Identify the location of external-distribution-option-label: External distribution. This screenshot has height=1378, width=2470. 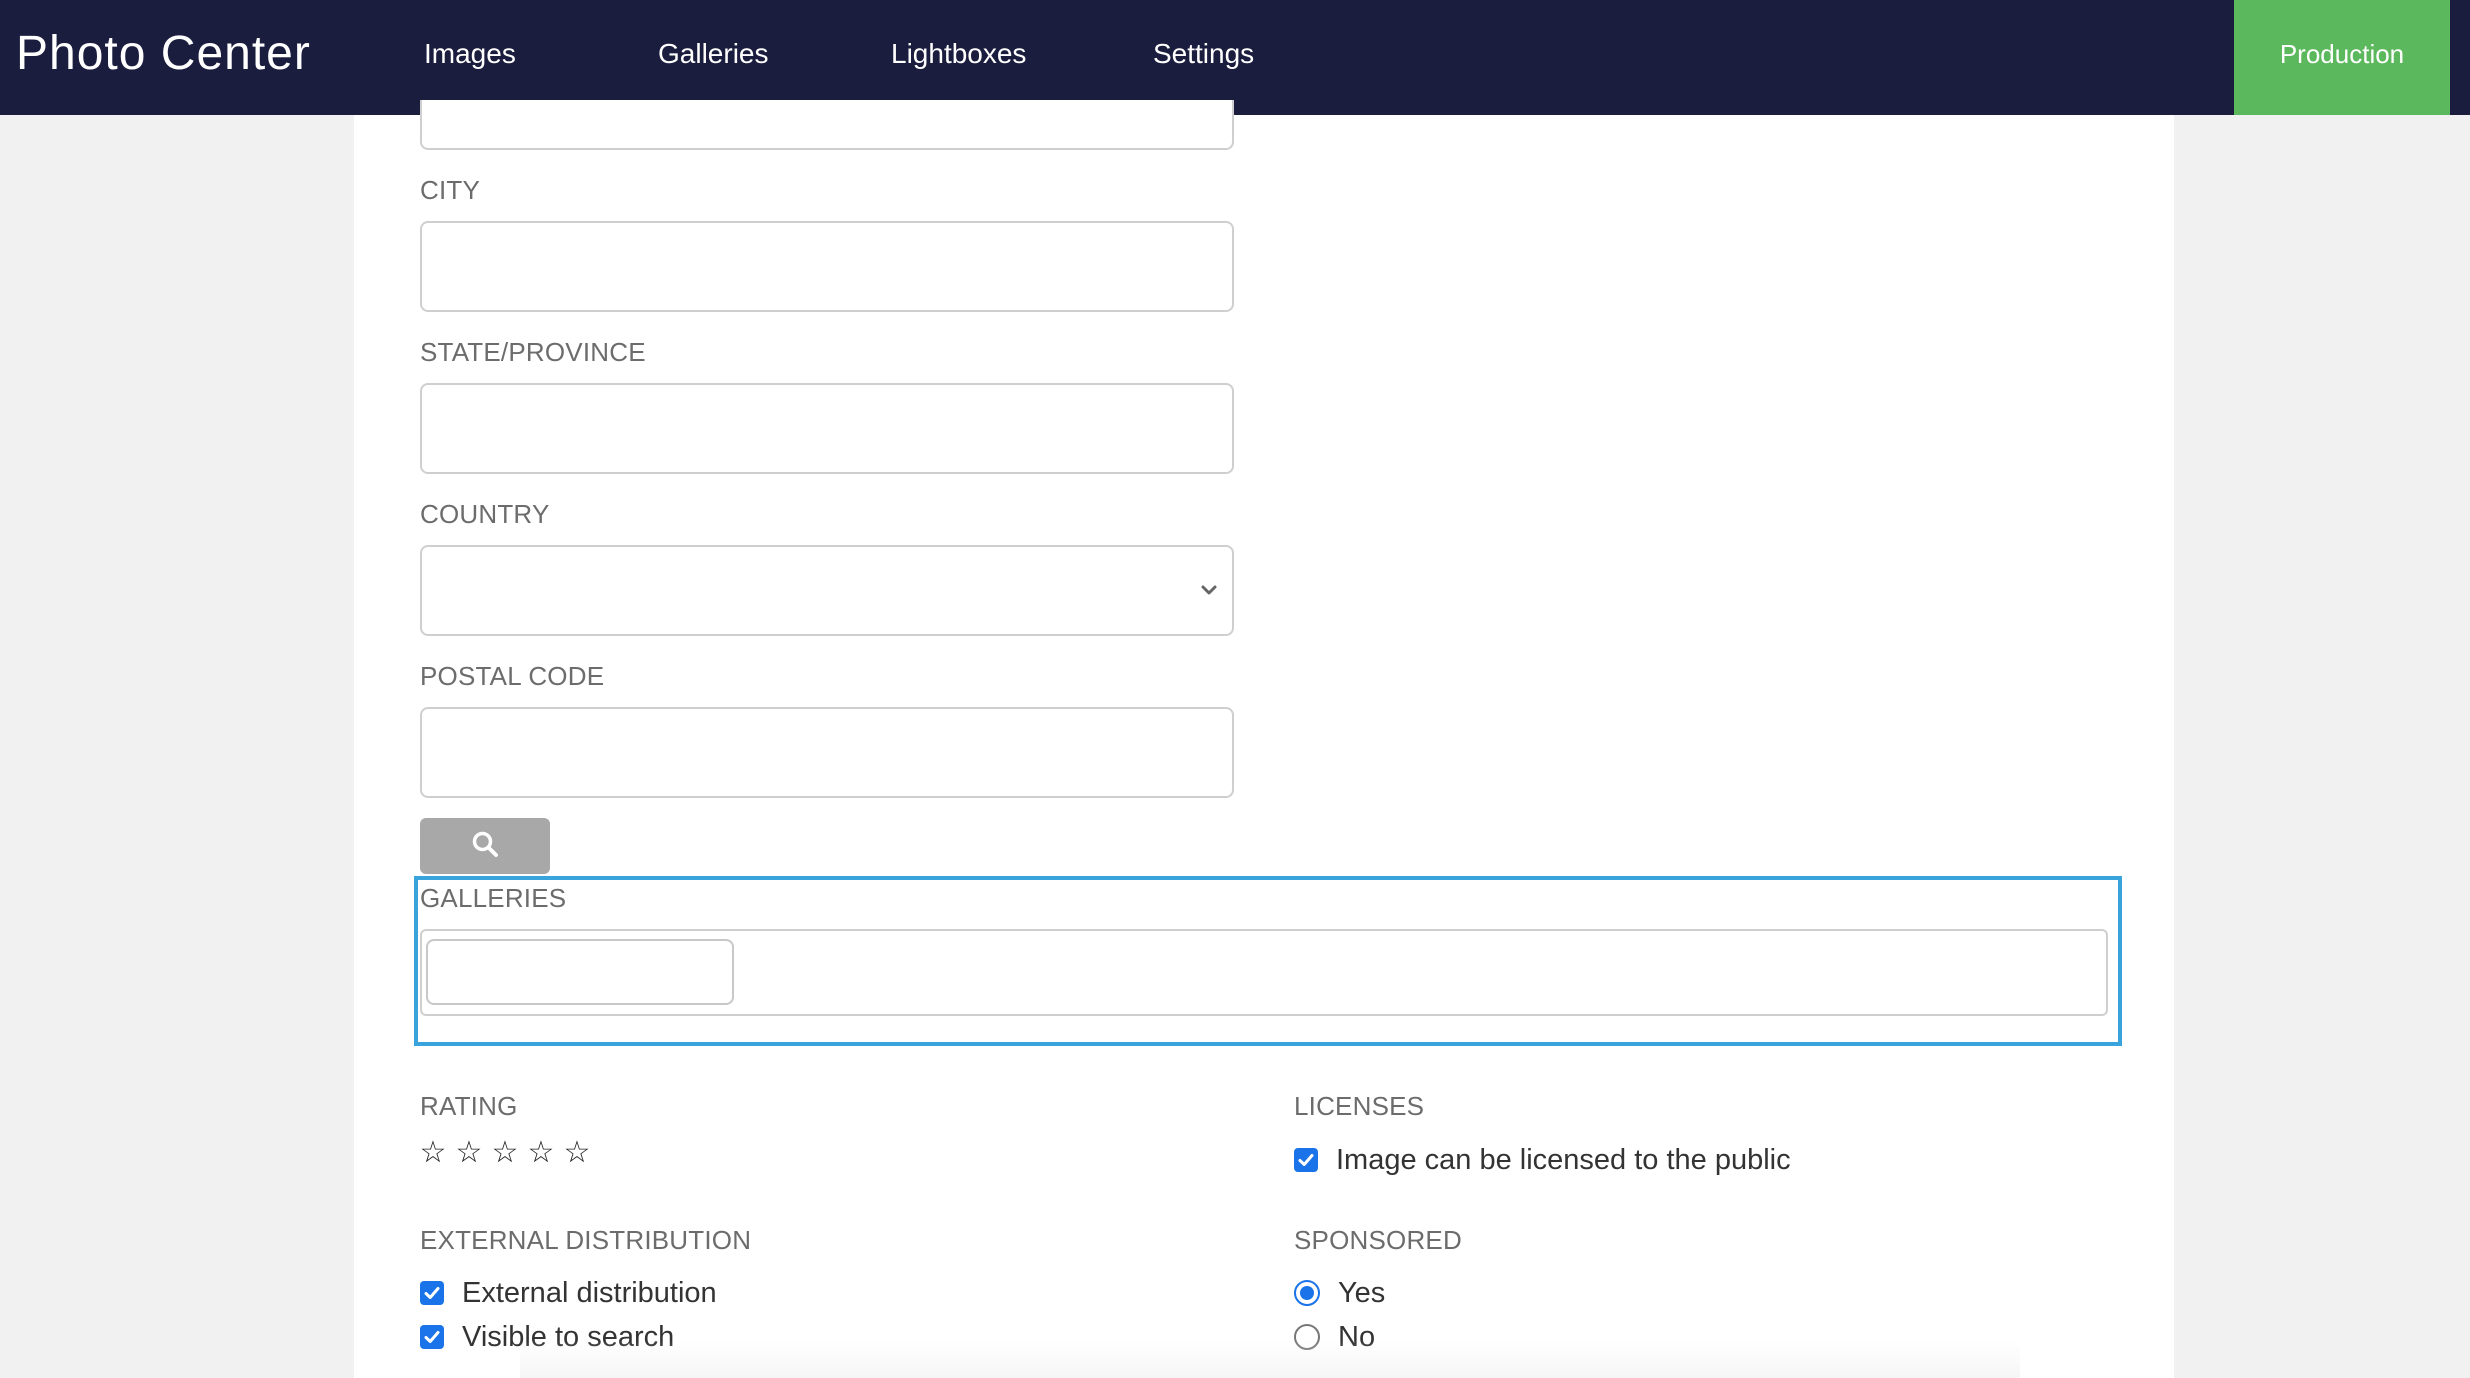
(589, 1293).